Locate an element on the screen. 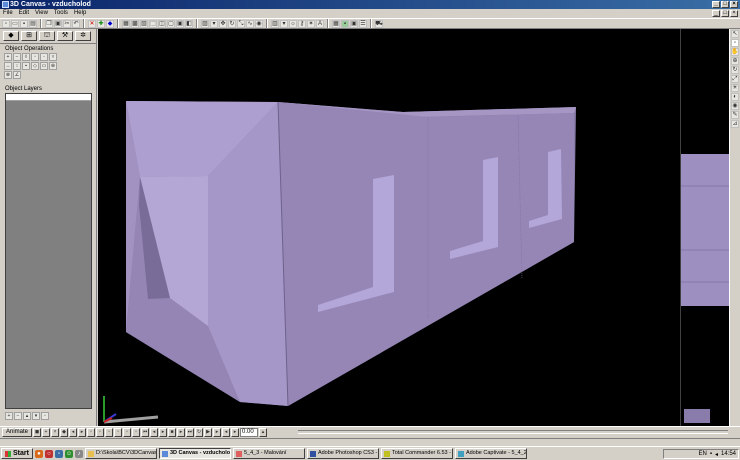  pan-icon: ✋ is located at coordinates (735, 52).